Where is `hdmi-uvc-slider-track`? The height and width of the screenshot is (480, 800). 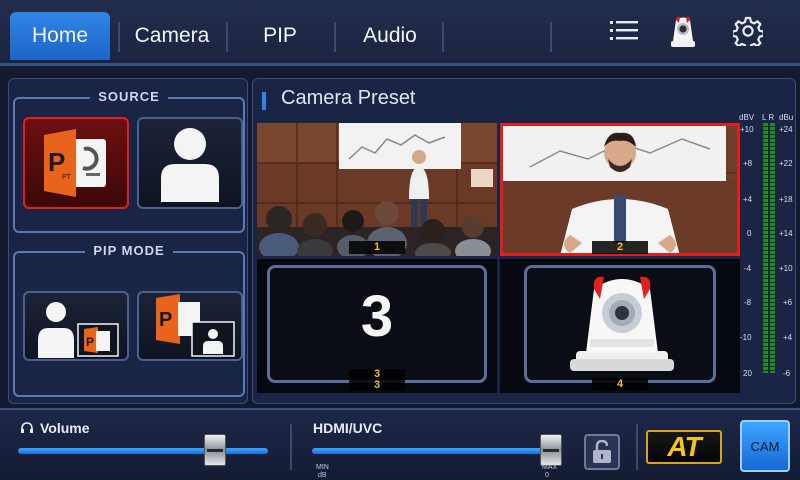
hdmi-uvc-slider-track is located at coordinates (437, 451).